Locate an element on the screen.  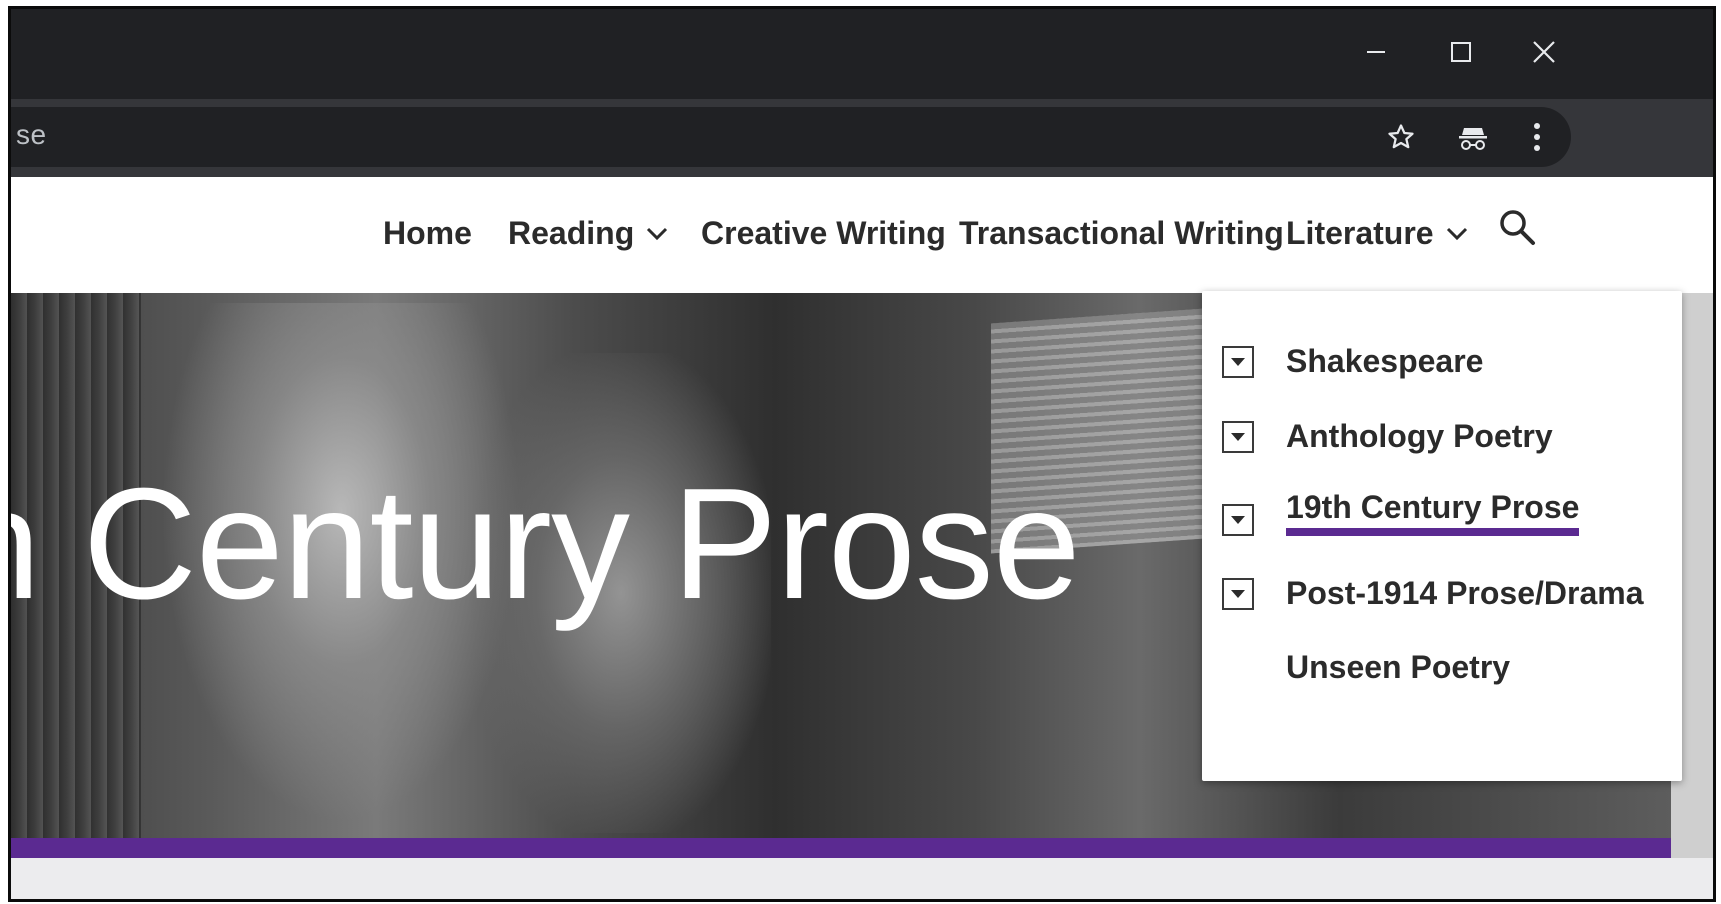
nav-item-transactional-writing: Transactional Writing is located at coordinates (1121, 233).